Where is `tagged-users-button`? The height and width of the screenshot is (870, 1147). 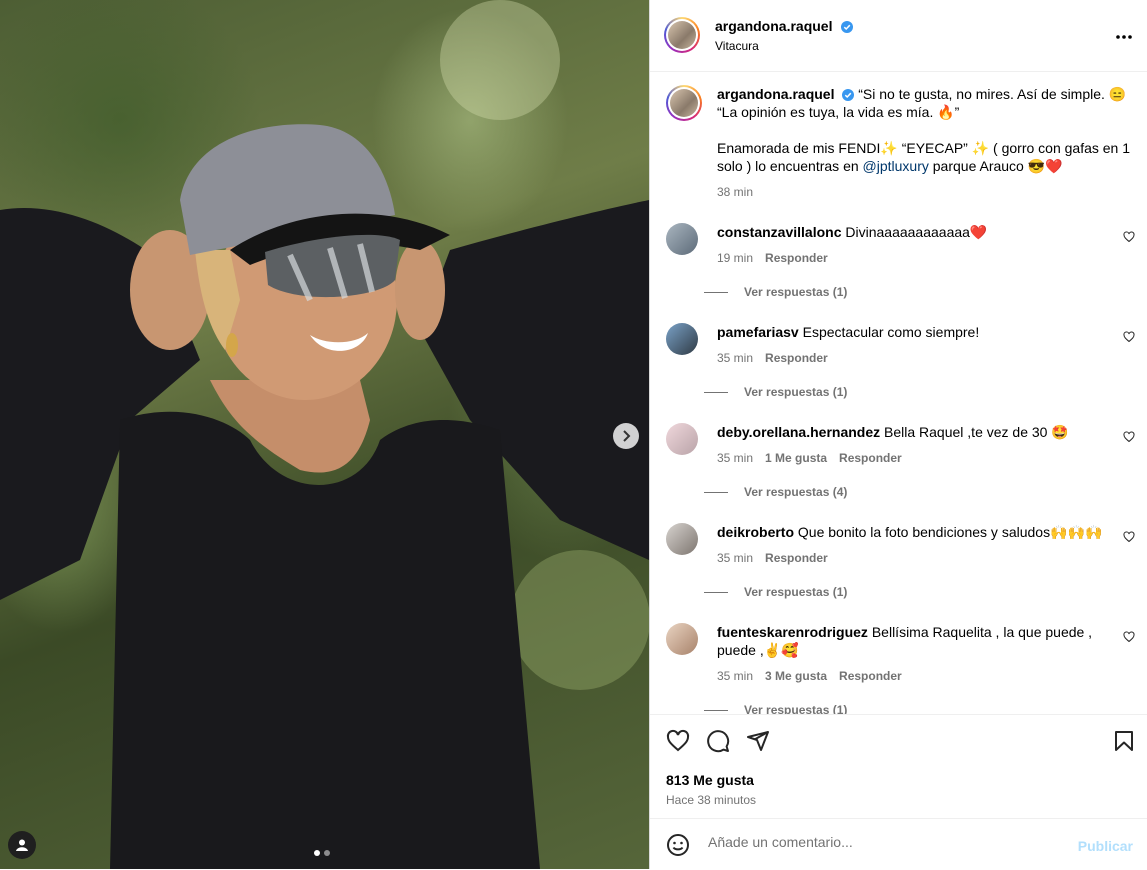
tagged-users-button is located at coordinates (22, 845).